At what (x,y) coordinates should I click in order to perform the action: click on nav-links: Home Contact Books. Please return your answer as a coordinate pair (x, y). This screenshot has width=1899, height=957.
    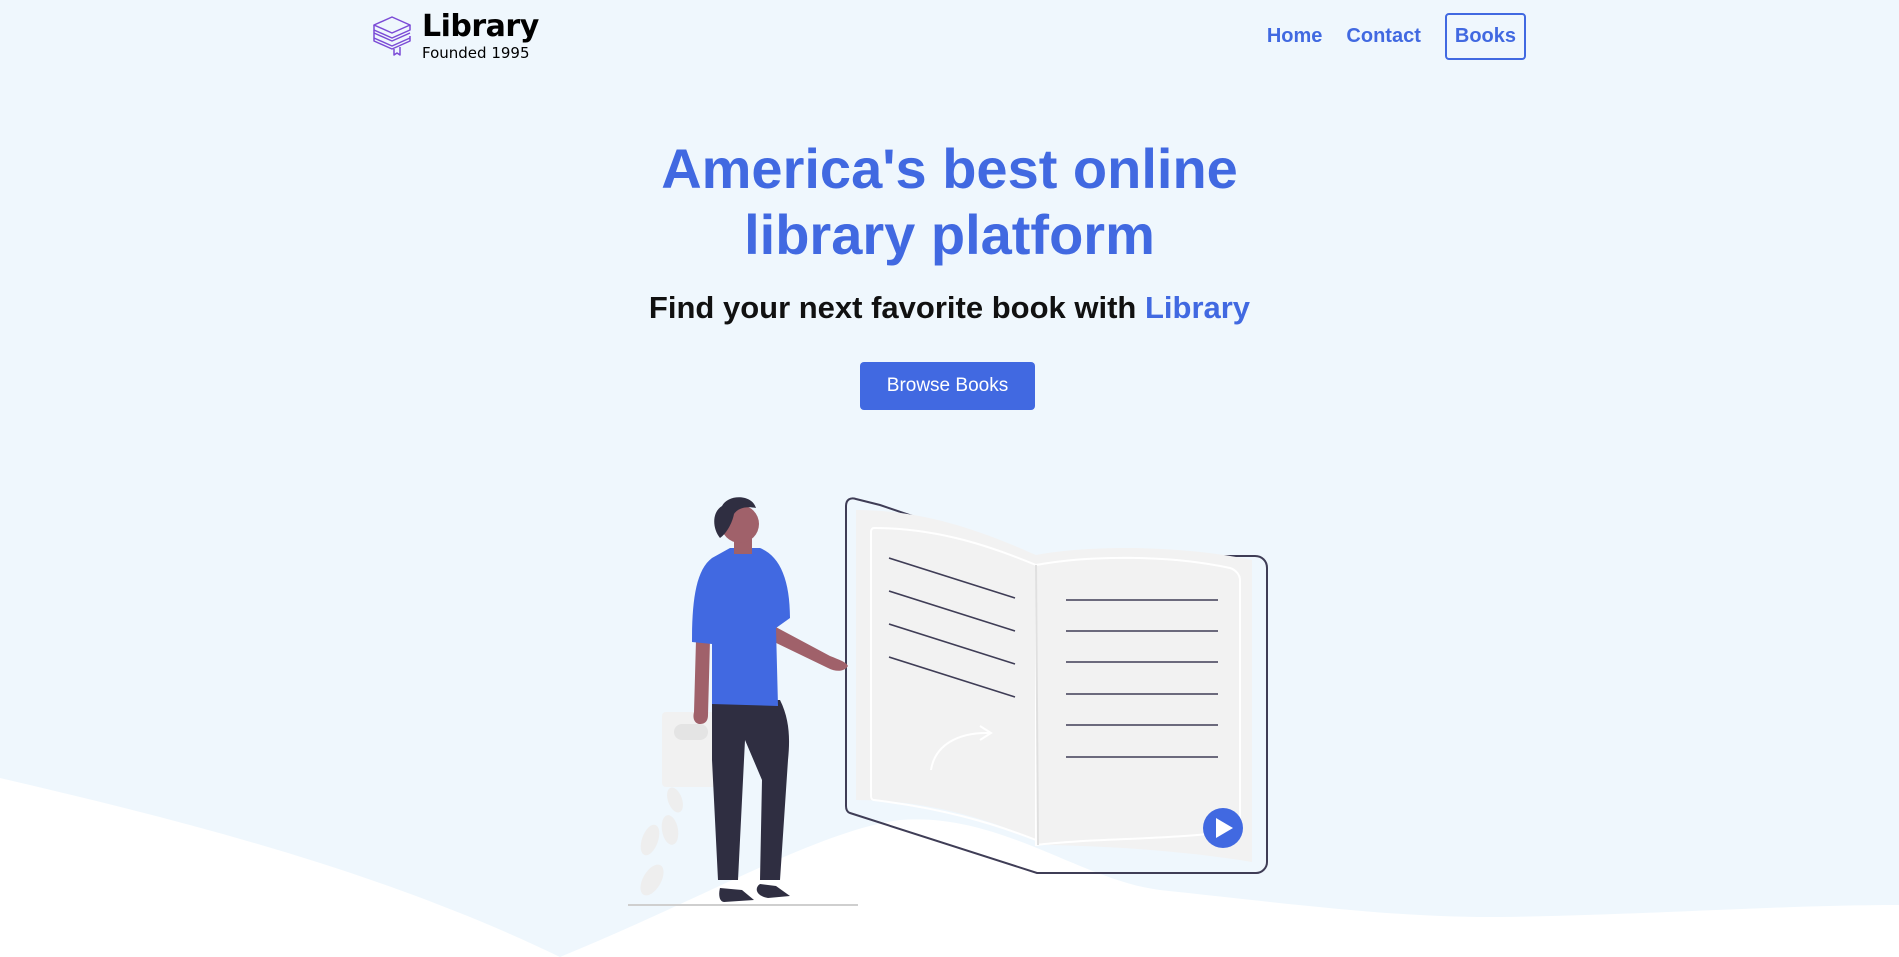
    Looking at the image, I should click on (1396, 36).